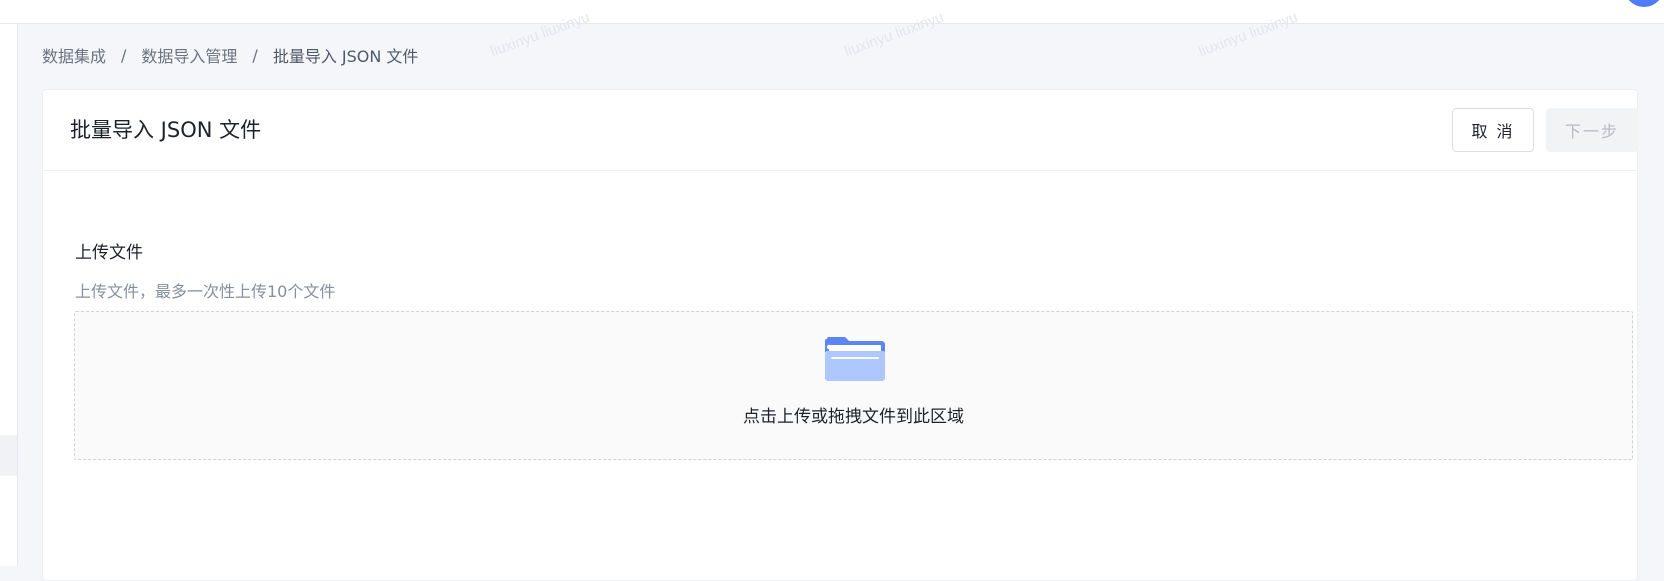 This screenshot has width=1664, height=581. What do you see at coordinates (853, 417) in the screenshot?
I see `dropzone-text: 点击上传或拖拽文件到此区域` at bounding box center [853, 417].